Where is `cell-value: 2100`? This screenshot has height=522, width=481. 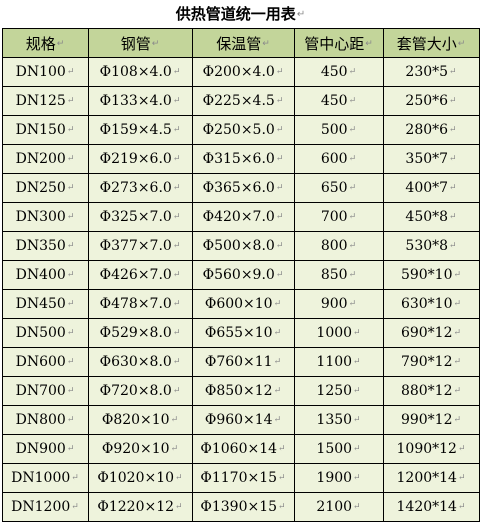 cell-value: 2100 is located at coordinates (334, 507).